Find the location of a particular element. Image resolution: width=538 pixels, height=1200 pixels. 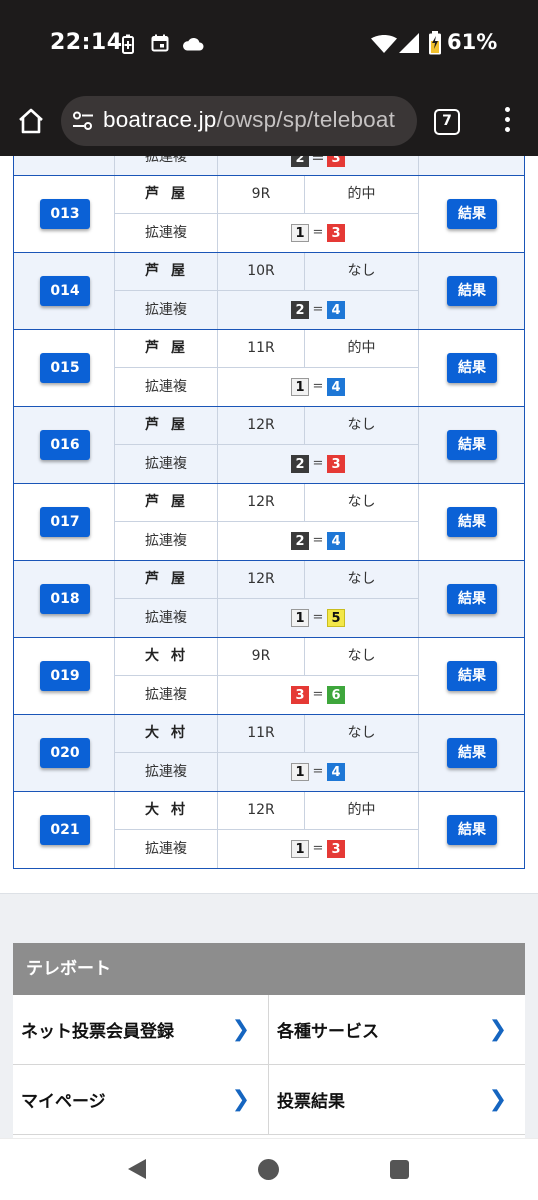

bet-number-button: 018 is located at coordinates (65, 599).